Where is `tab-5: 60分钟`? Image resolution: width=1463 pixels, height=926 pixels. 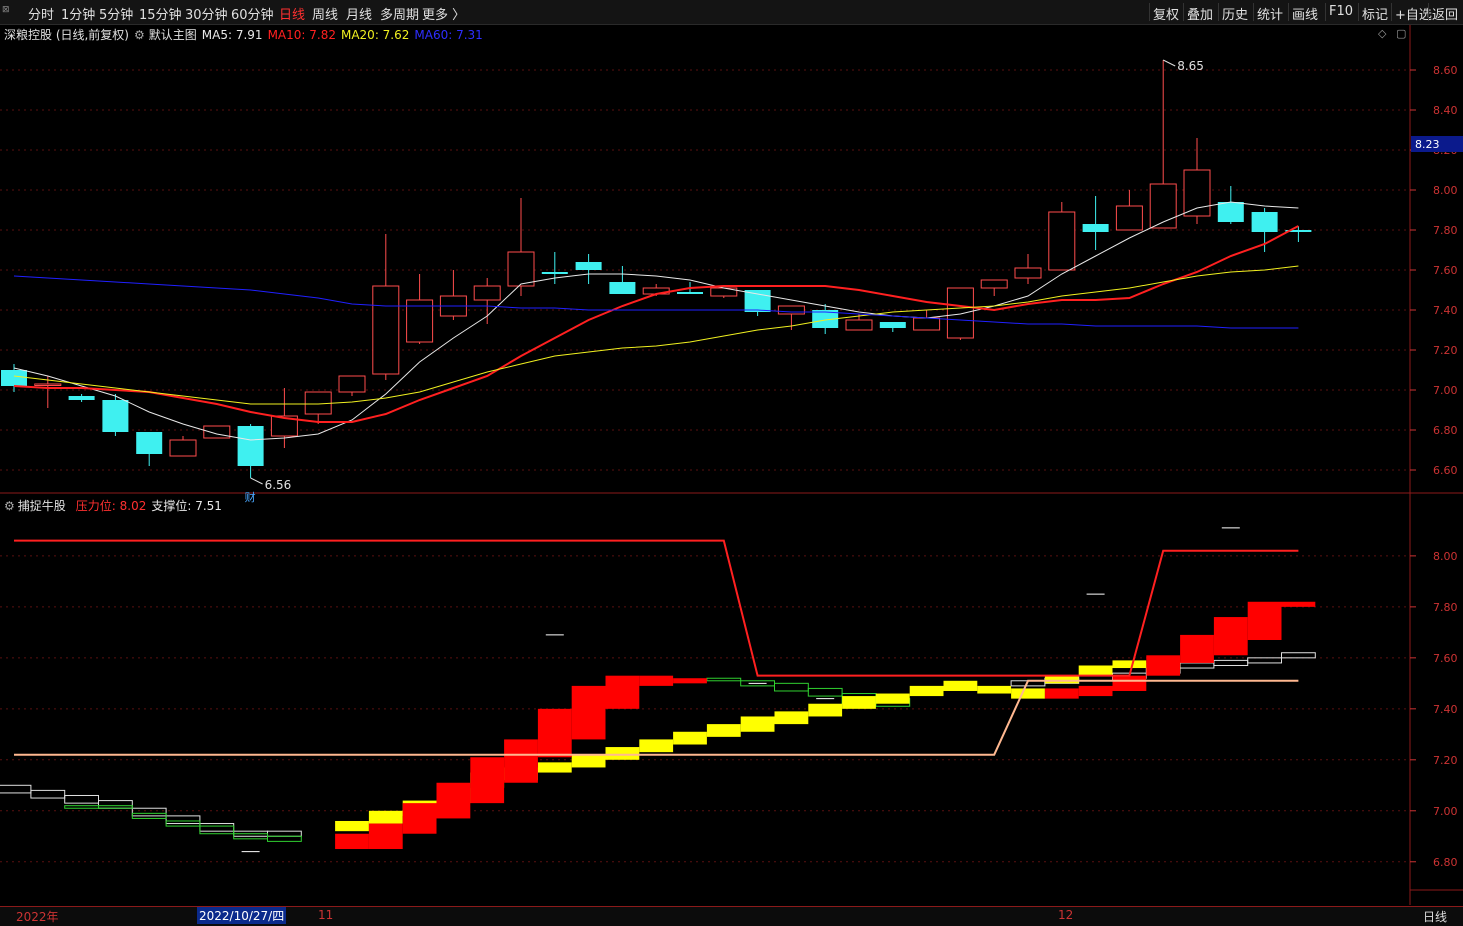 tab-5: 60分钟 is located at coordinates (252, 13).